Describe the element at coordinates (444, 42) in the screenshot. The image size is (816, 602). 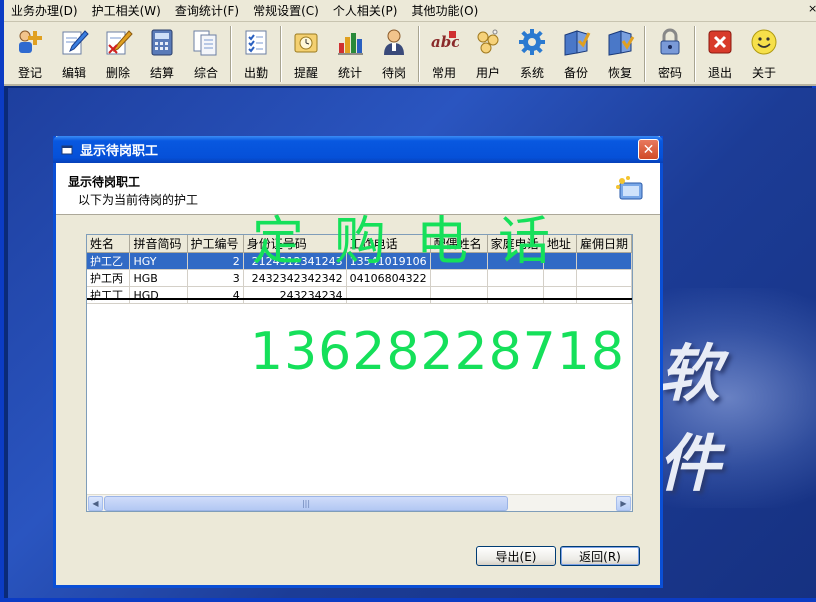
I see `common-icon: abc` at that location.